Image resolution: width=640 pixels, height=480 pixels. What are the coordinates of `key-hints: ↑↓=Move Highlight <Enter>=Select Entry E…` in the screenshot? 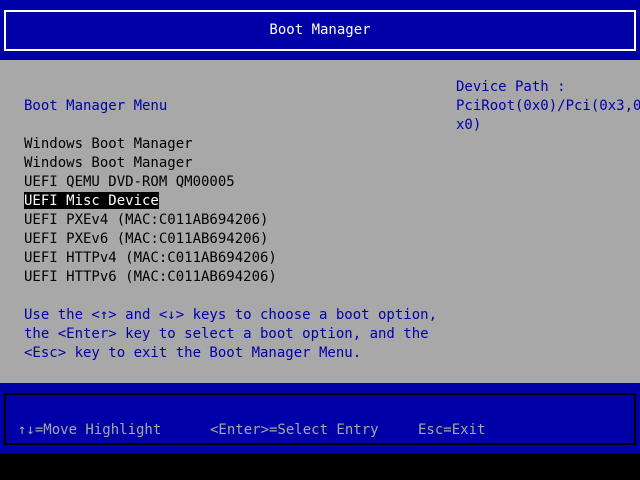 It's located at (320, 419).